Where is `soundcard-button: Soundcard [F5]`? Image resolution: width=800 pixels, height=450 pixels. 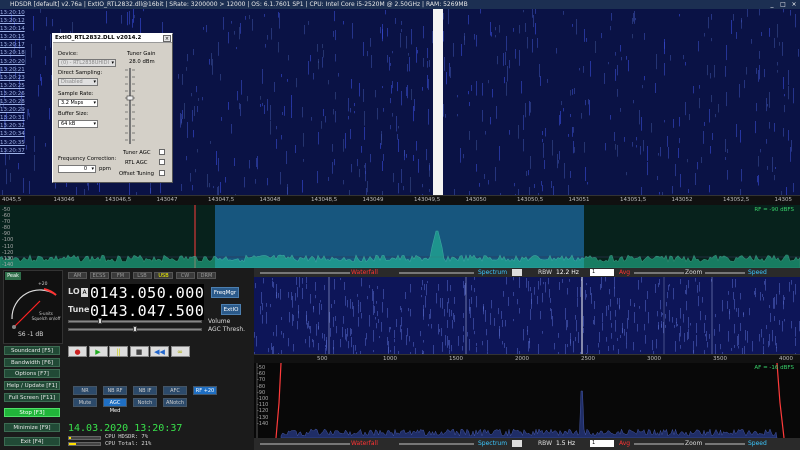
soundcard-button: Soundcard [F5] is located at coordinates (32, 350).